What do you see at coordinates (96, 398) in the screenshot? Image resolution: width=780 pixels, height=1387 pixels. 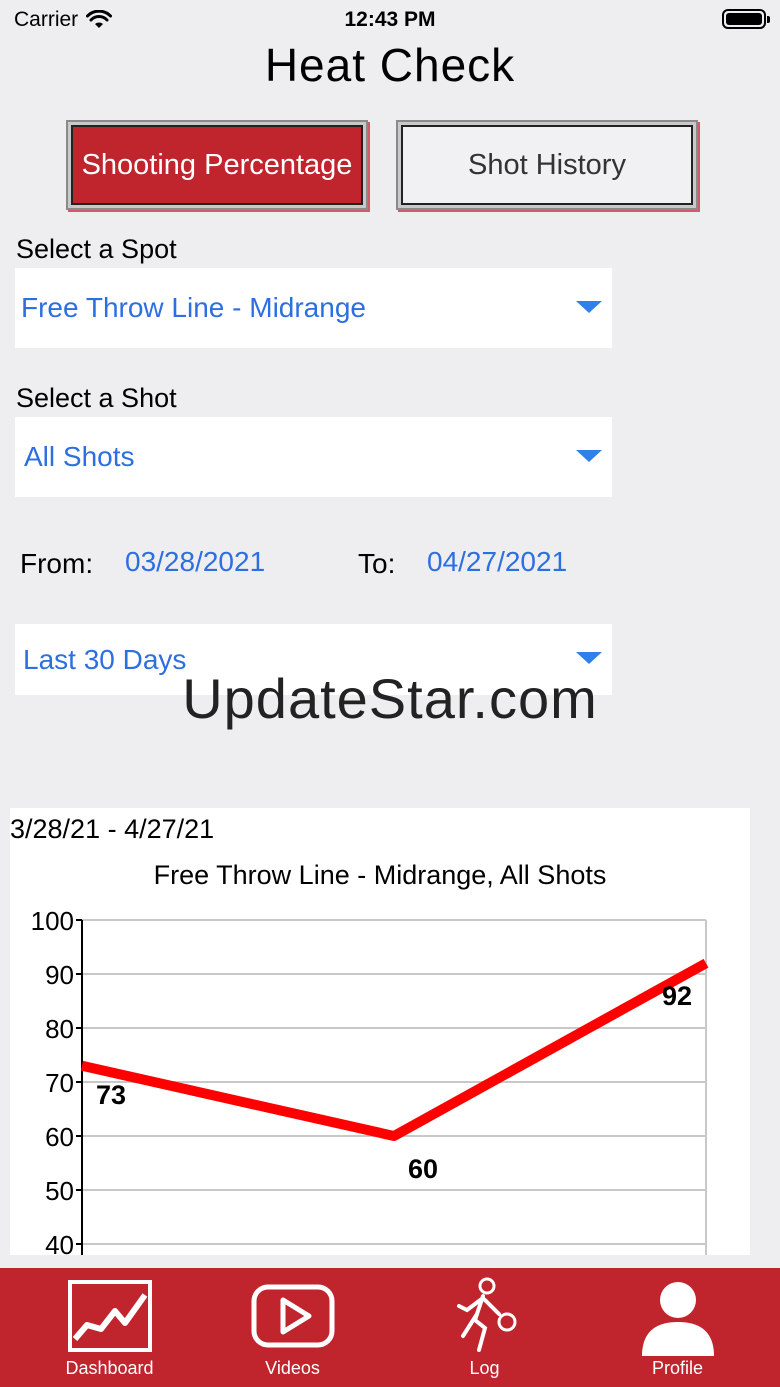 I see `shot-label: Select a Shot` at bounding box center [96, 398].